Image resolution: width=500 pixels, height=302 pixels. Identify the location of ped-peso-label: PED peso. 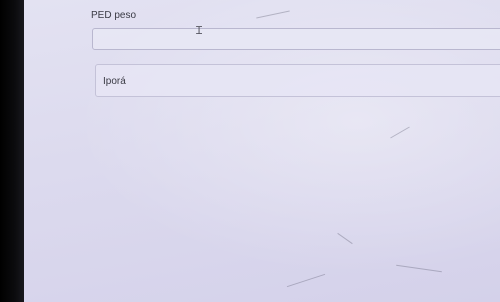
(114, 15).